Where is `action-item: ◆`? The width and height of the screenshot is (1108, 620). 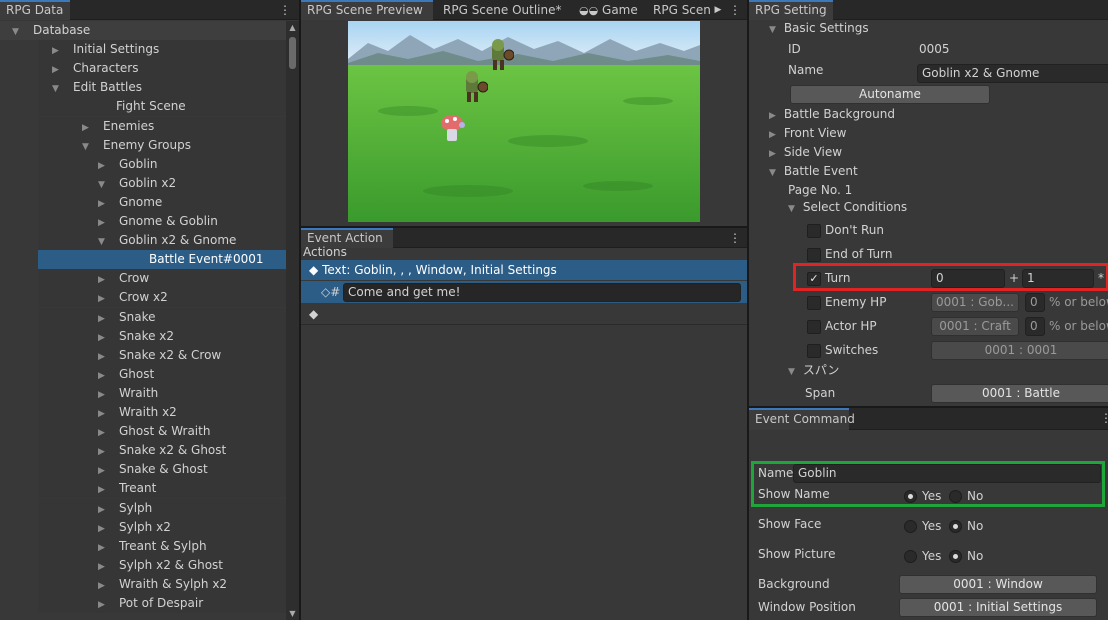 action-item: ◆ is located at coordinates (524, 314).